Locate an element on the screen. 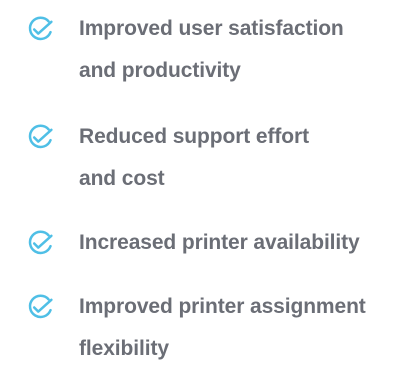  benefit-line: Improved user satisfaction is located at coordinates (211, 28).